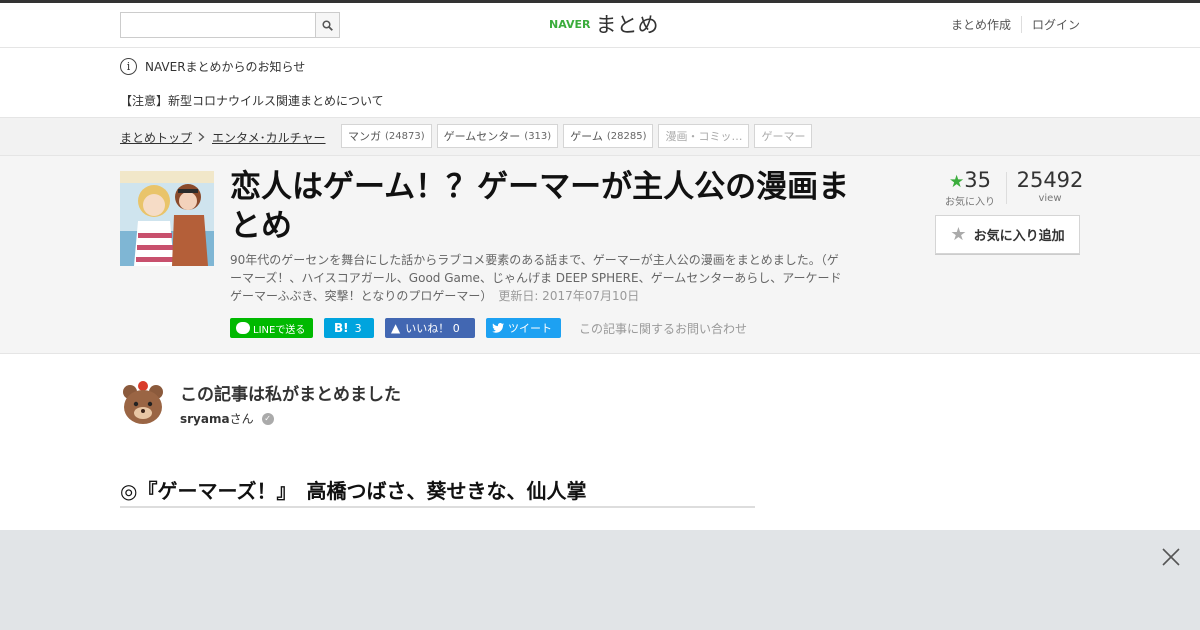  Describe the element at coordinates (1019, 236) in the screenshot. I see `add-favorite-label: お気に入り追加` at that location.